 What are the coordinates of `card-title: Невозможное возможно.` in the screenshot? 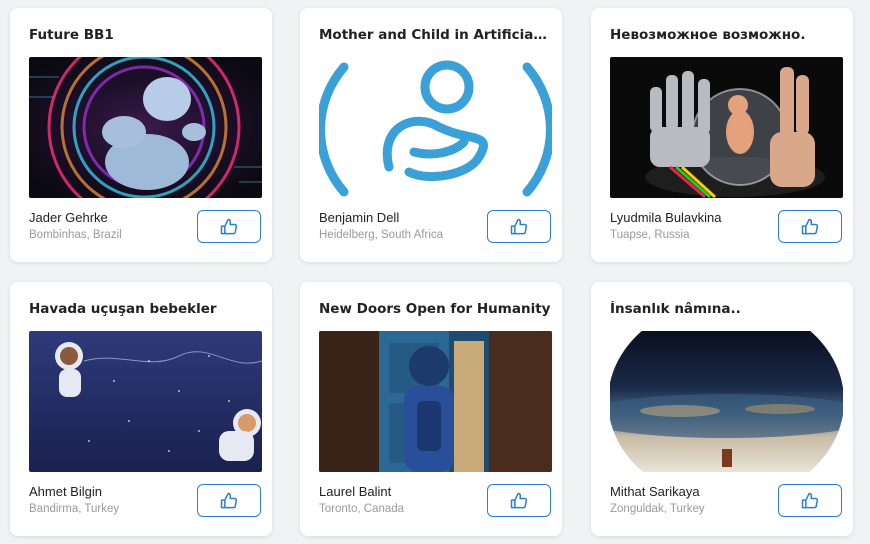 It's located at (726, 35).